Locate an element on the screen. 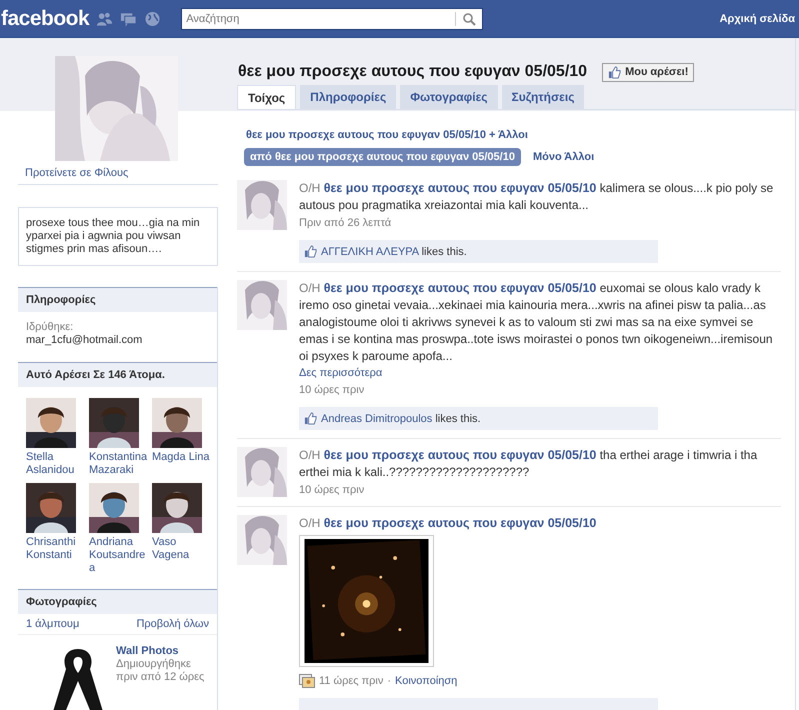 This screenshot has height=710, width=799. tab: Πληροφορίες is located at coordinates (348, 97).